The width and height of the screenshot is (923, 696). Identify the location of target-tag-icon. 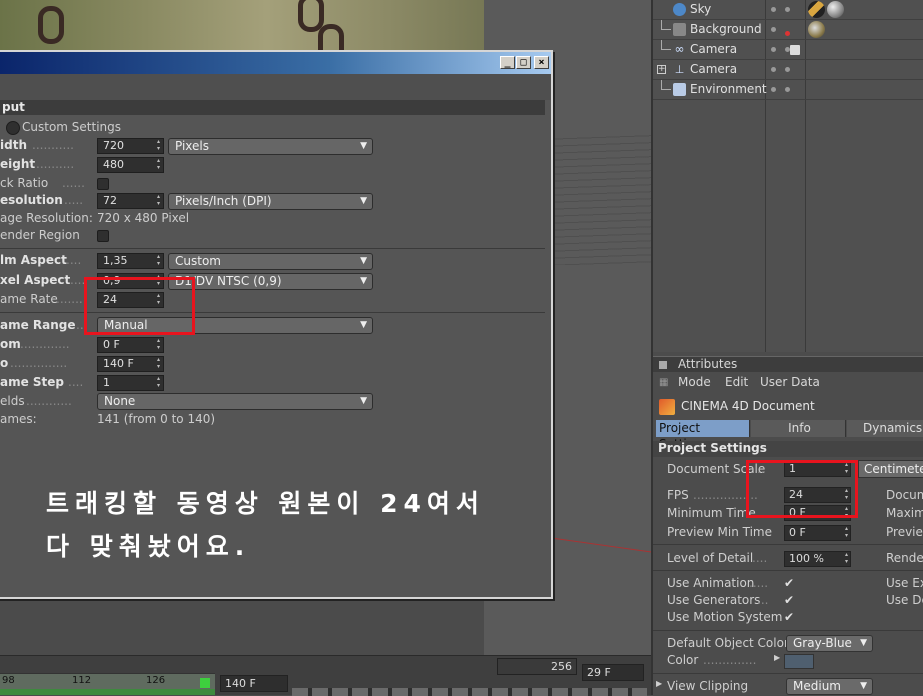
(795, 50).